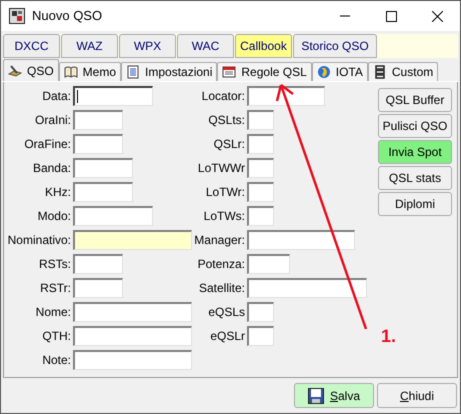 This screenshot has height=414, width=461. Describe the element at coordinates (205, 46) in the screenshot. I see `toolbar-button: WAC` at that location.